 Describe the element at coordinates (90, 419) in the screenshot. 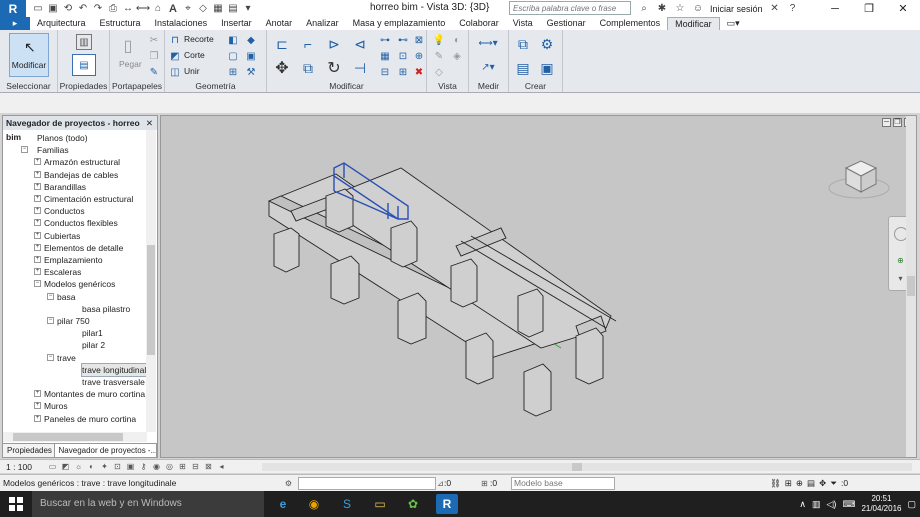

I see `tree-item: Paneles de muro cortina` at that location.